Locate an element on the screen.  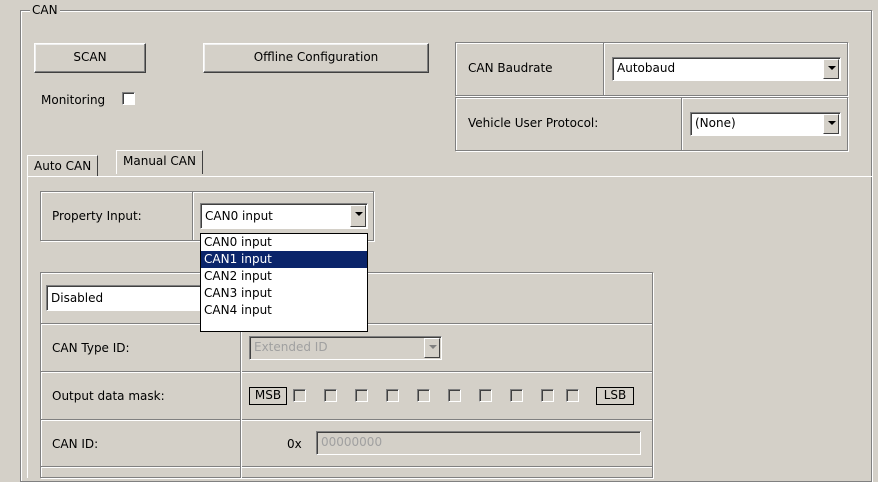
baudrate-value: Autobaud is located at coordinates (646, 68).